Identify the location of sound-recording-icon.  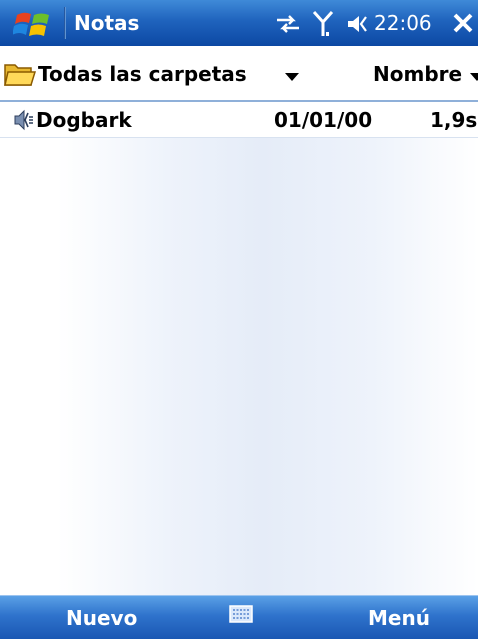
(23, 120).